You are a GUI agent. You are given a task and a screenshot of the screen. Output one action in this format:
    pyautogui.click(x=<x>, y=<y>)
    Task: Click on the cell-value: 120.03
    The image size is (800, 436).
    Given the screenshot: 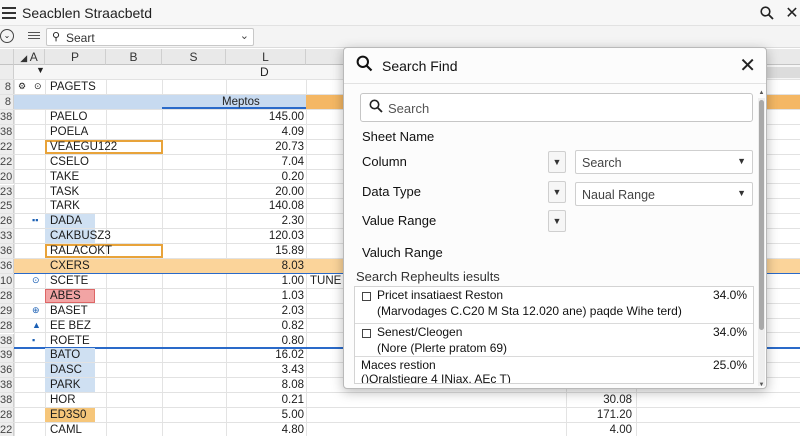 What is the action you would take?
    pyautogui.click(x=272, y=236)
    